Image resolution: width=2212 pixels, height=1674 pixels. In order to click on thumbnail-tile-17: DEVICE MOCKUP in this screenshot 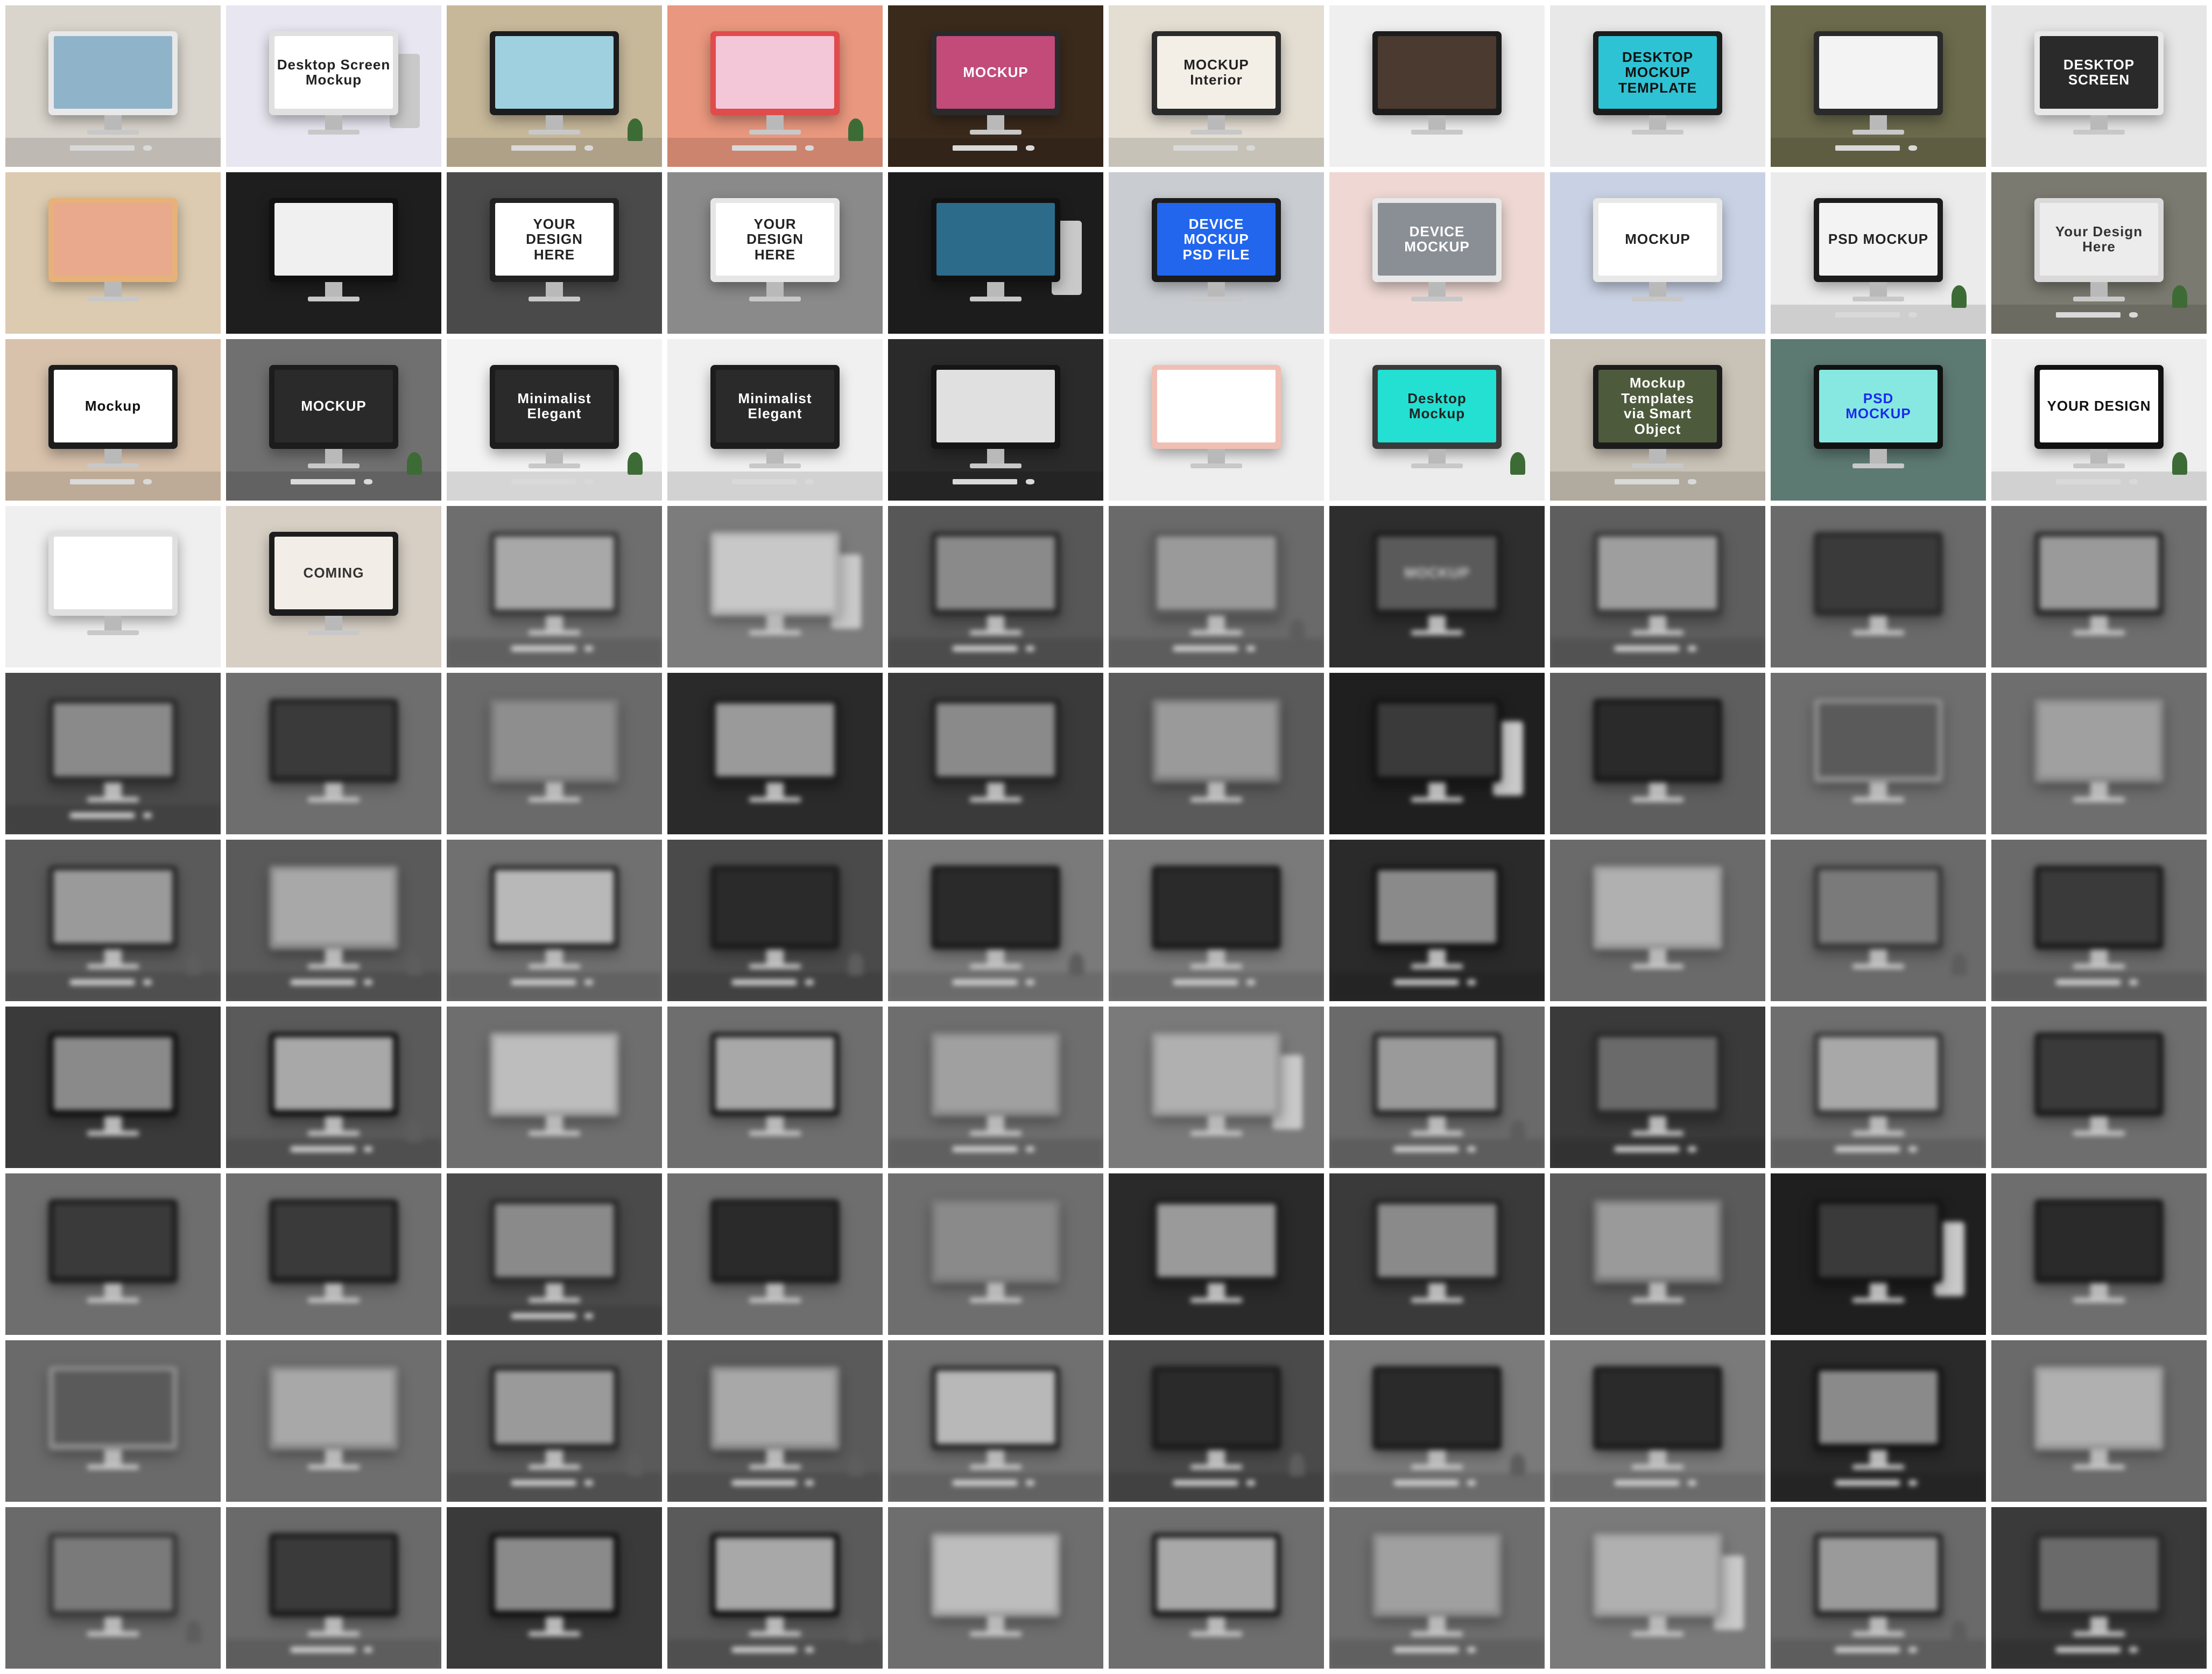, I will do `click(1437, 253)`.